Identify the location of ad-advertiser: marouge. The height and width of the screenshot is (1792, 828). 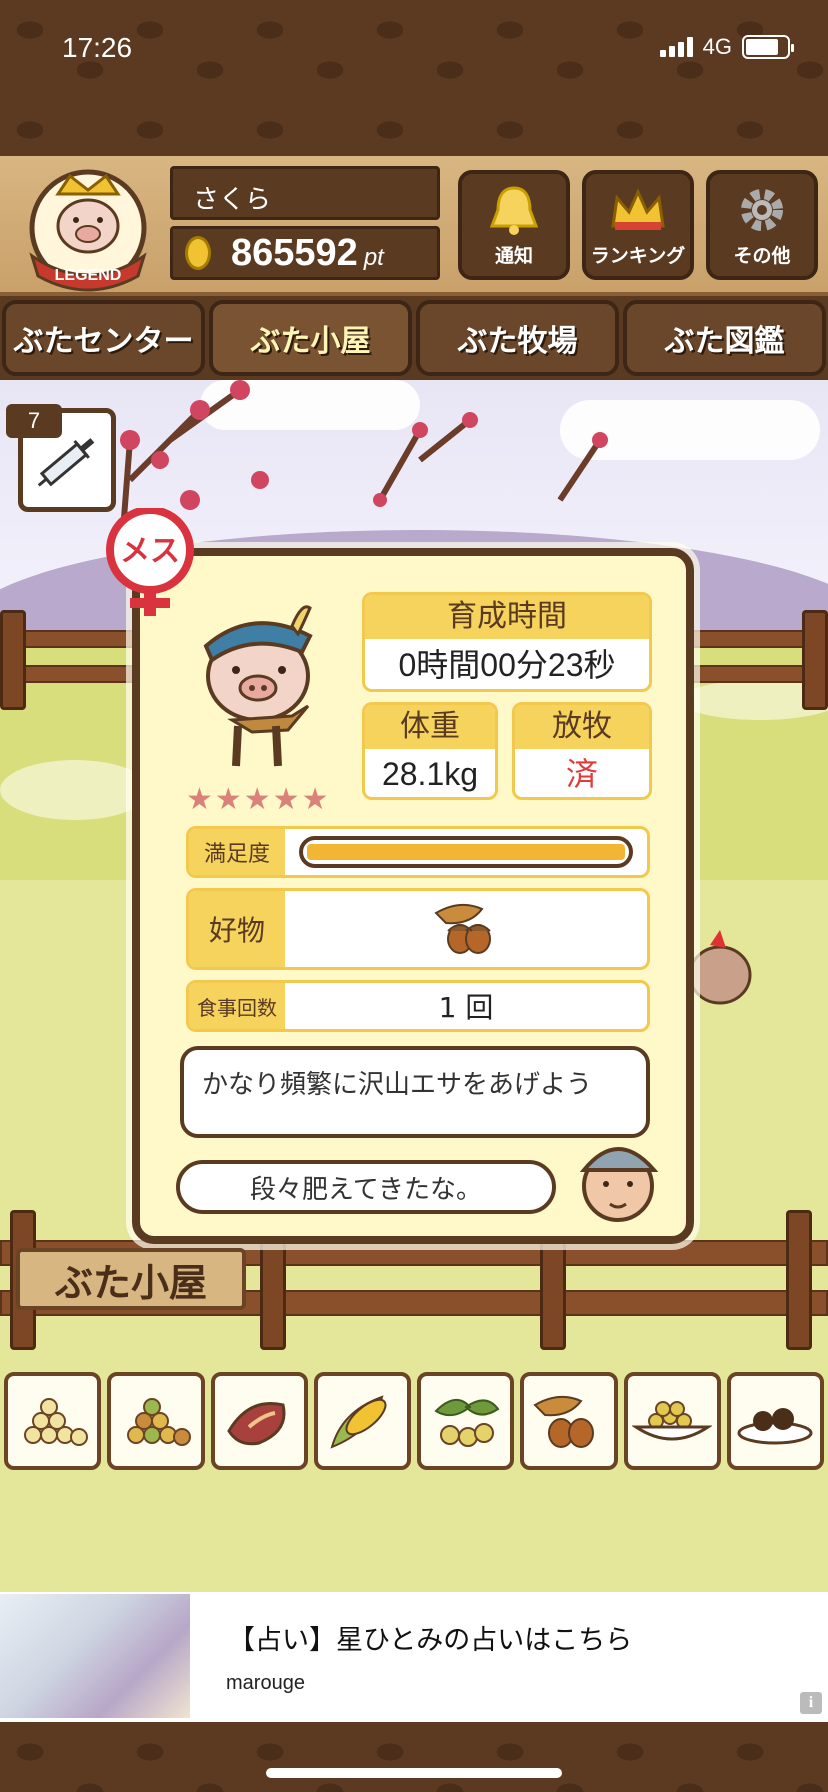
(265, 1683).